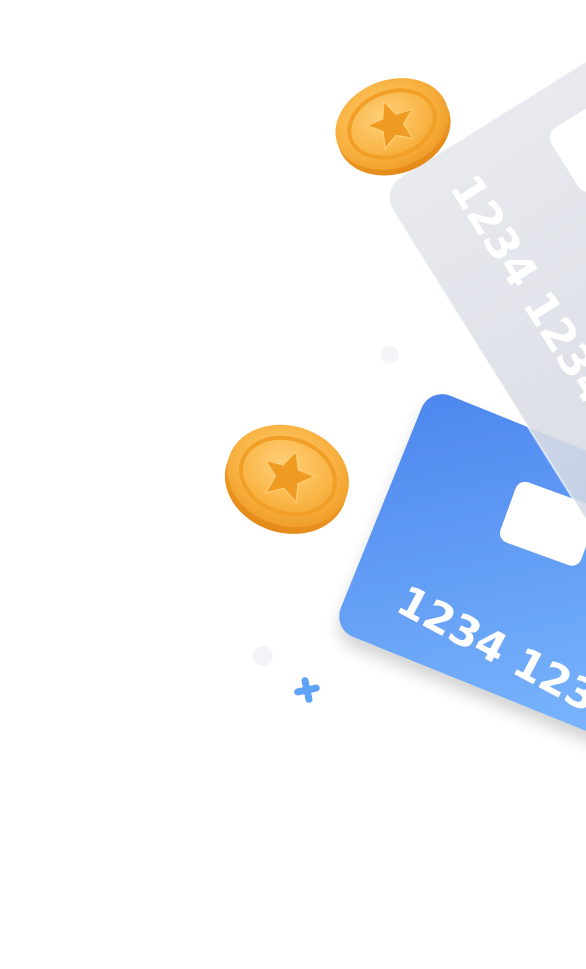 The width and height of the screenshot is (586, 969). I want to click on plus-icon, so click(307, 690).